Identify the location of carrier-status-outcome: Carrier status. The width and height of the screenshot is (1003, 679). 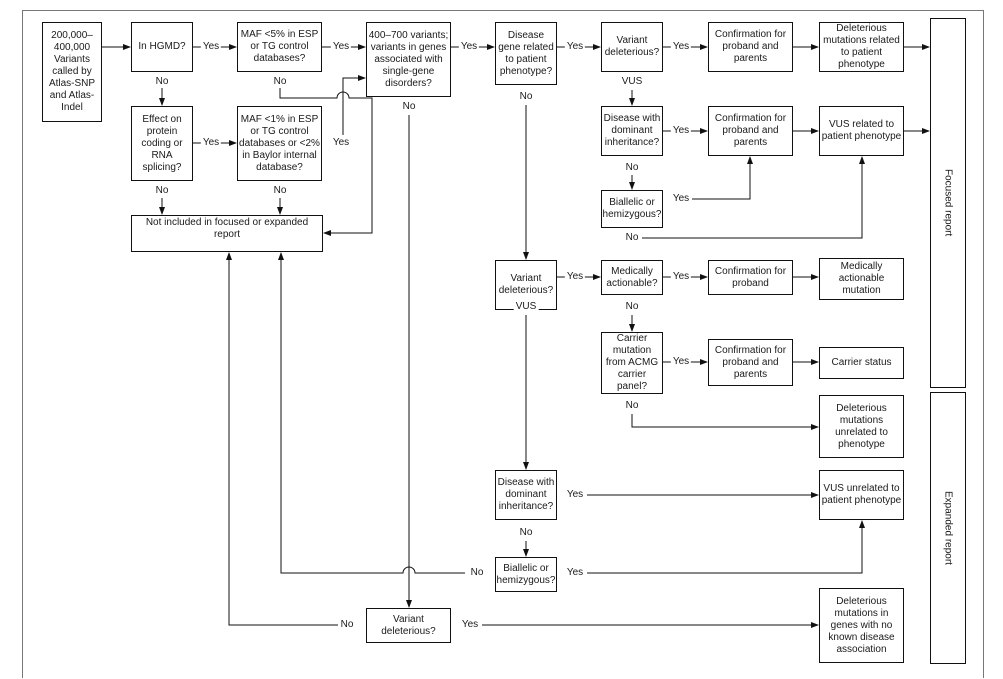
(861, 363).